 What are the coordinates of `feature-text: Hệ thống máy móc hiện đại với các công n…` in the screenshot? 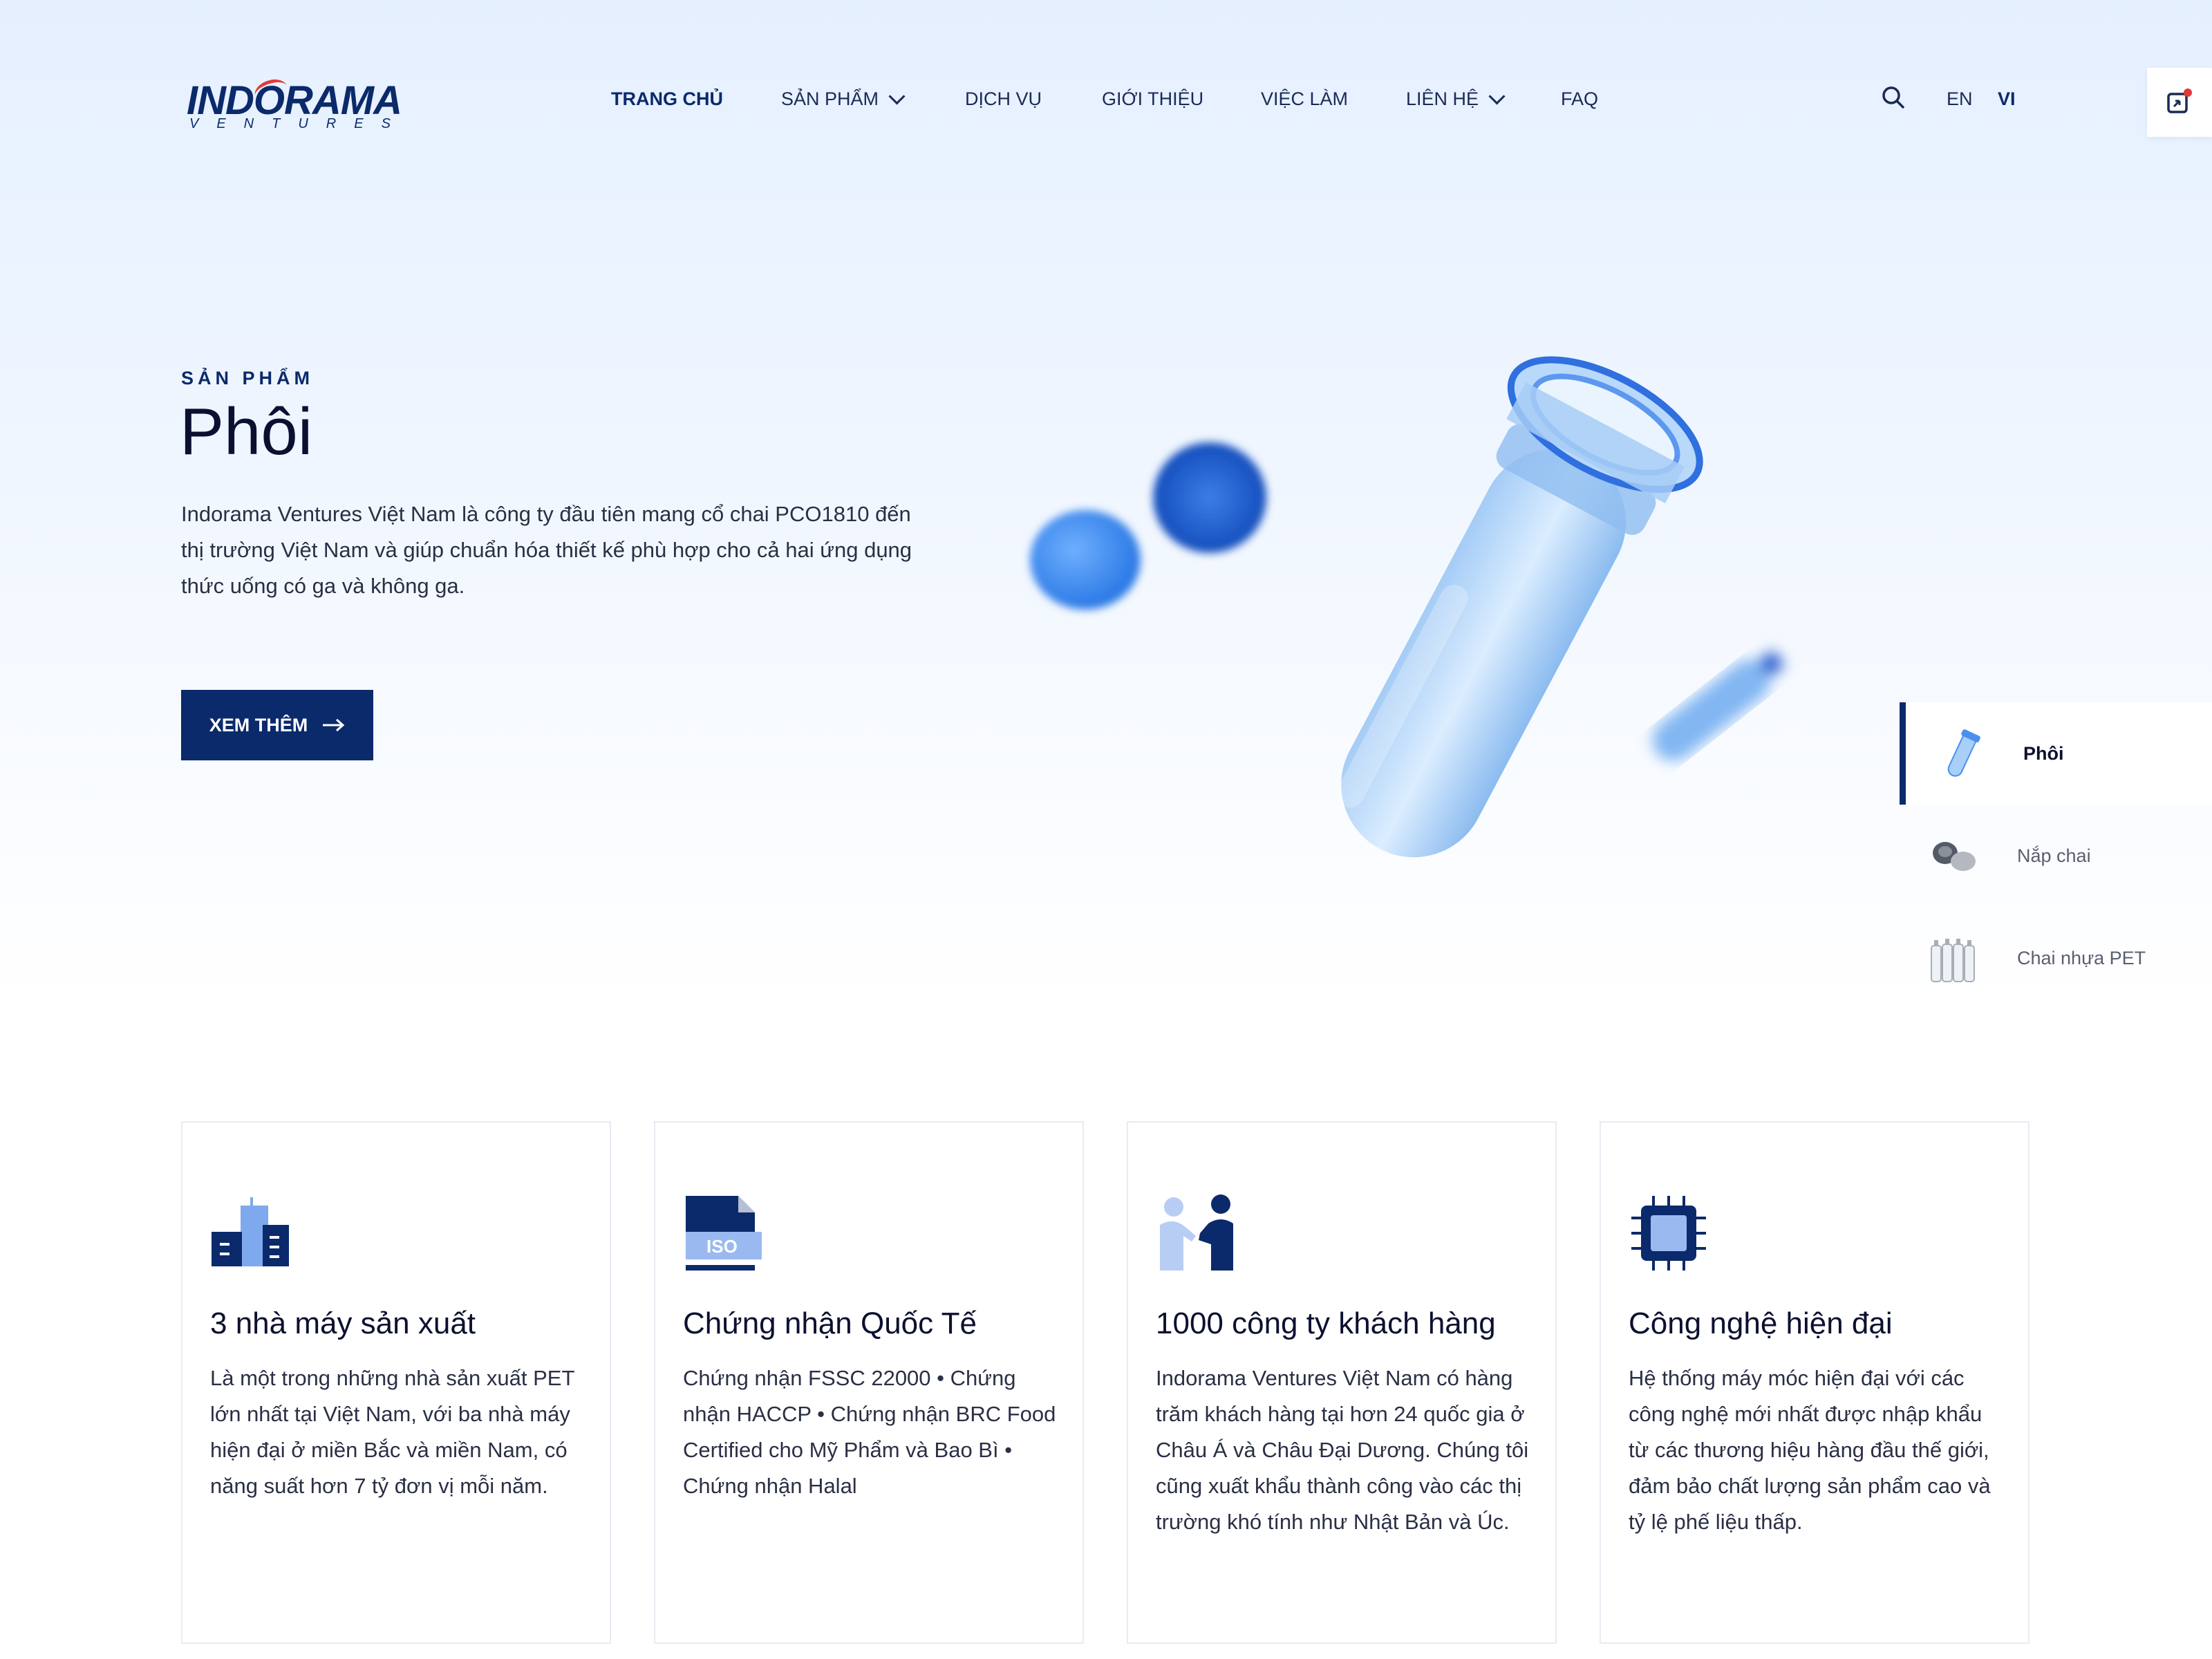 It's located at (1810, 1450).